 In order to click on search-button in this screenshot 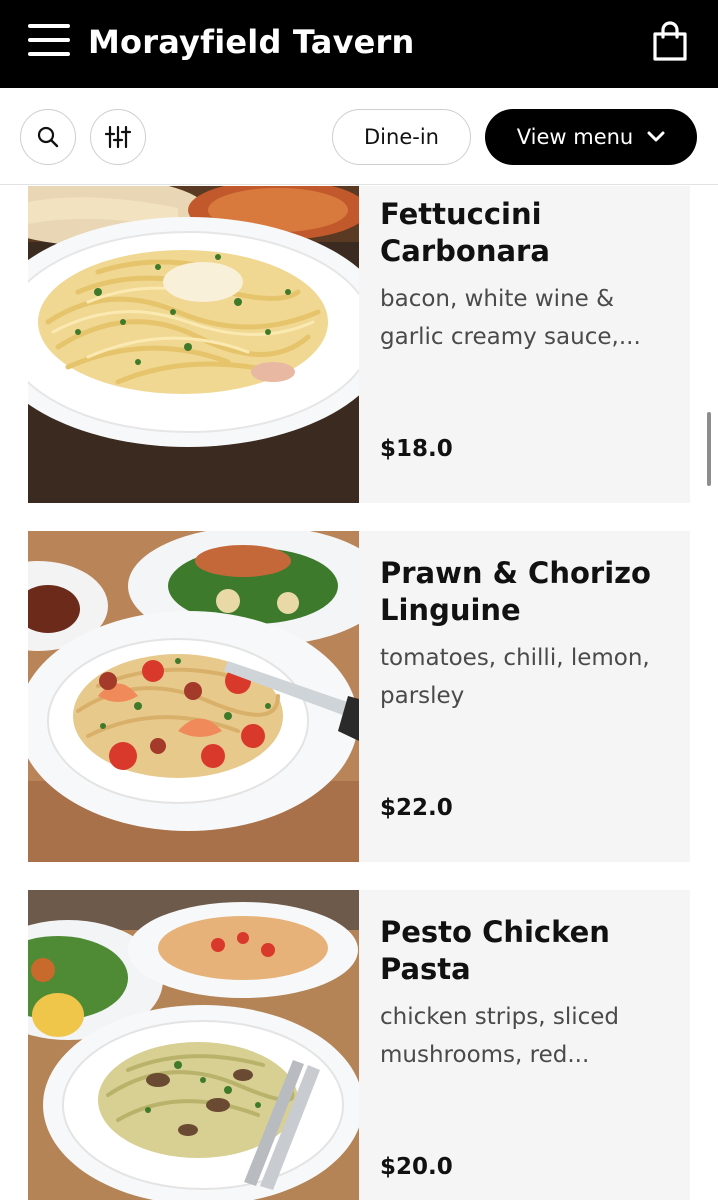, I will do `click(48, 137)`.